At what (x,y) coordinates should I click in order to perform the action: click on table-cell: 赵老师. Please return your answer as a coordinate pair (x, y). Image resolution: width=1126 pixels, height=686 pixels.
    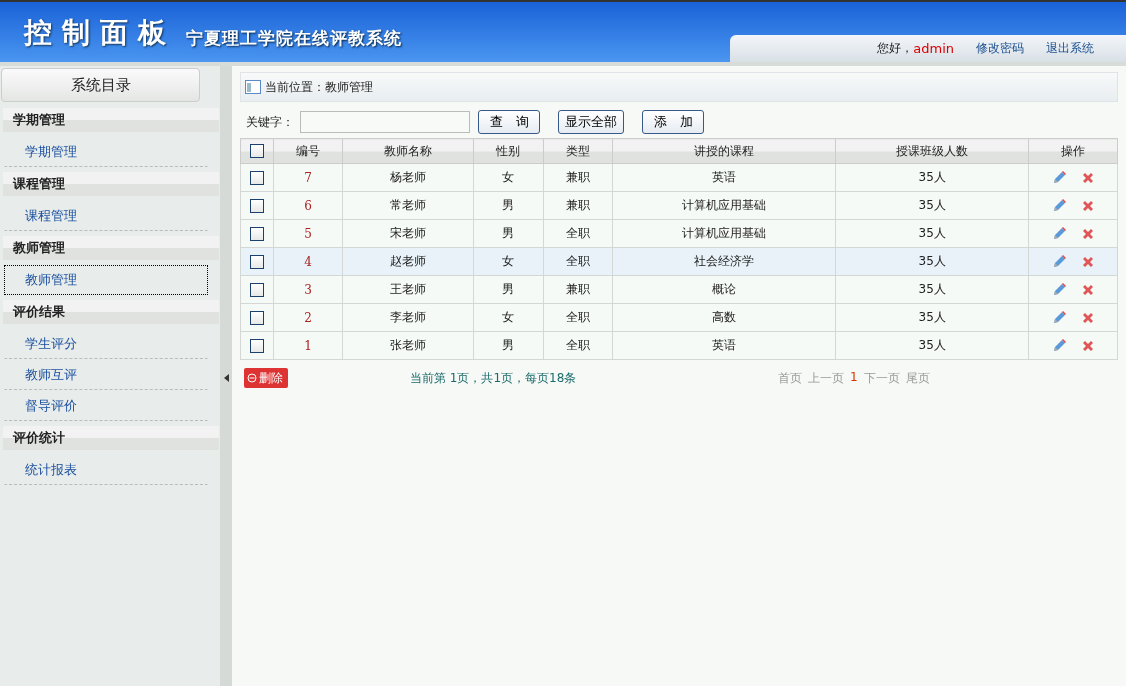
    Looking at the image, I should click on (408, 261).